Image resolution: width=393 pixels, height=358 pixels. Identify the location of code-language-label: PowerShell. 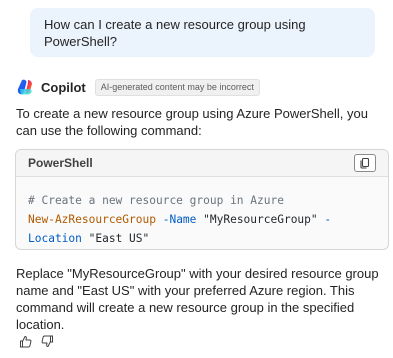
(60, 163).